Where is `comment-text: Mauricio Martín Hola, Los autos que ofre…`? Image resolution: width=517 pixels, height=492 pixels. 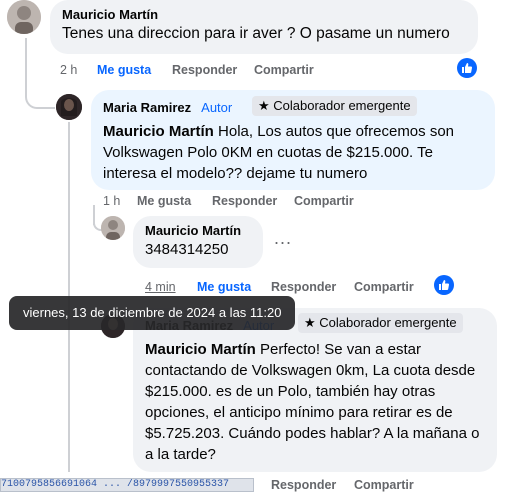
comment-text: Mauricio Martín Hola, Los autos que ofre… is located at coordinates (293, 152).